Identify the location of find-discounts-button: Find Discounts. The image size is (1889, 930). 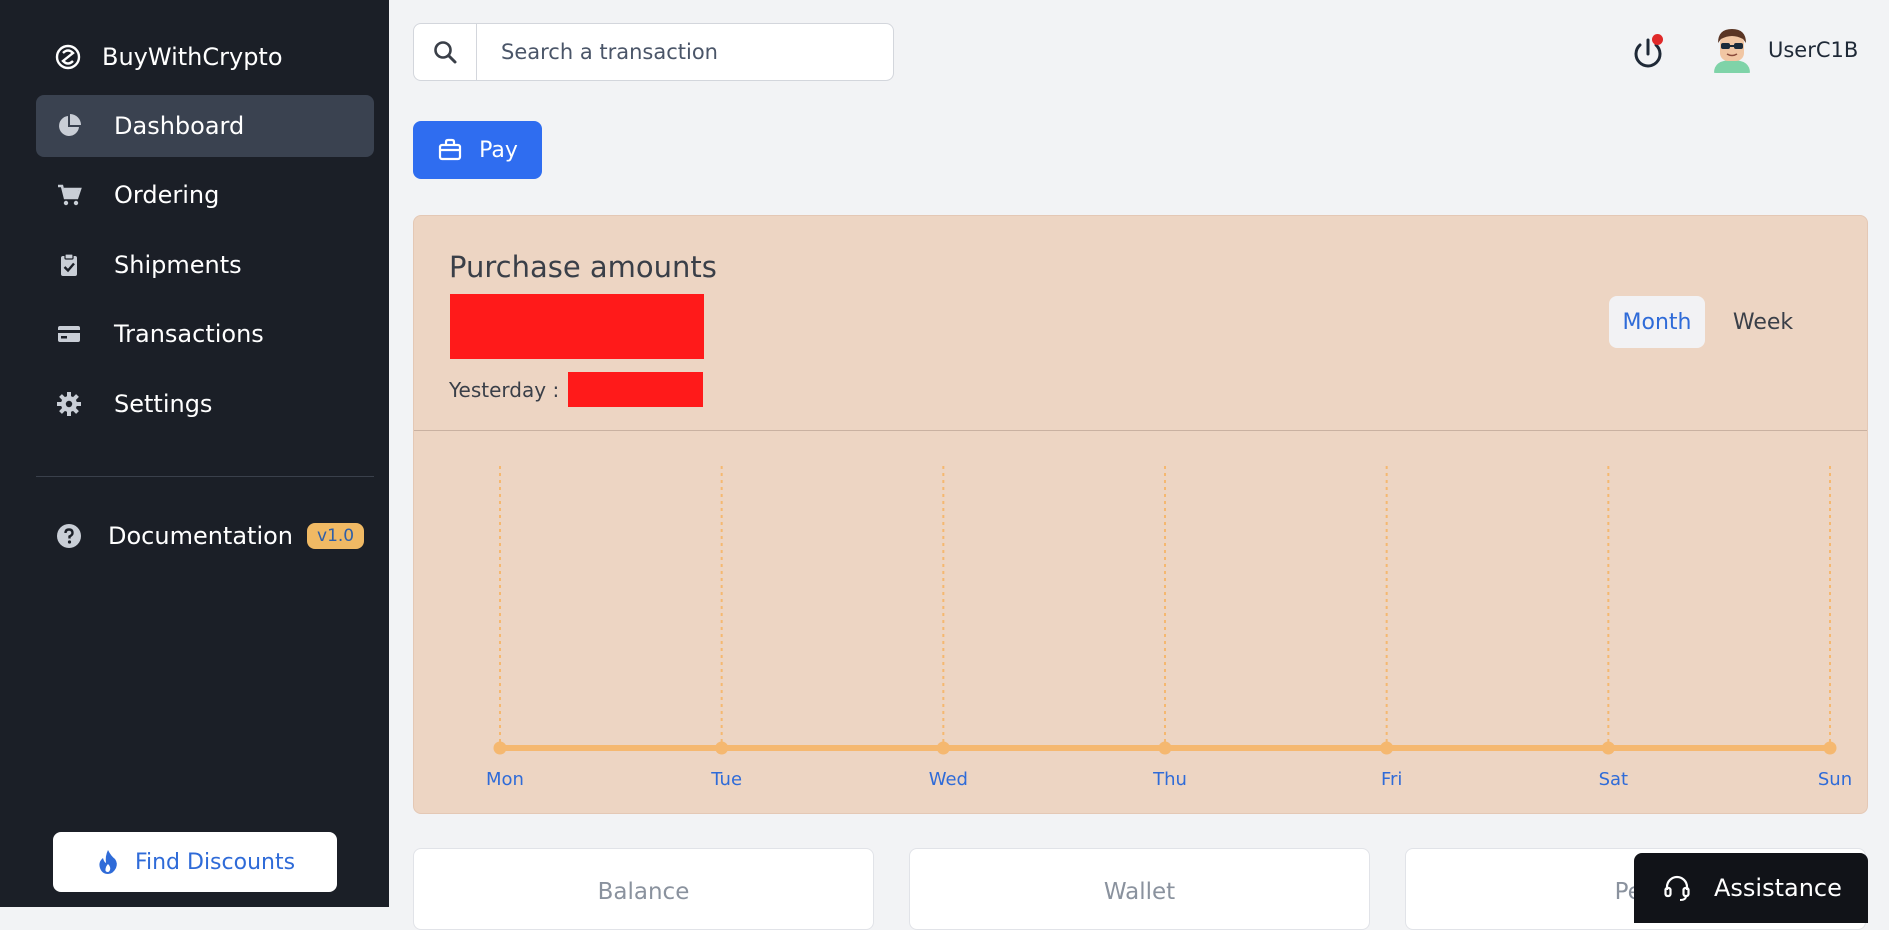
(195, 862).